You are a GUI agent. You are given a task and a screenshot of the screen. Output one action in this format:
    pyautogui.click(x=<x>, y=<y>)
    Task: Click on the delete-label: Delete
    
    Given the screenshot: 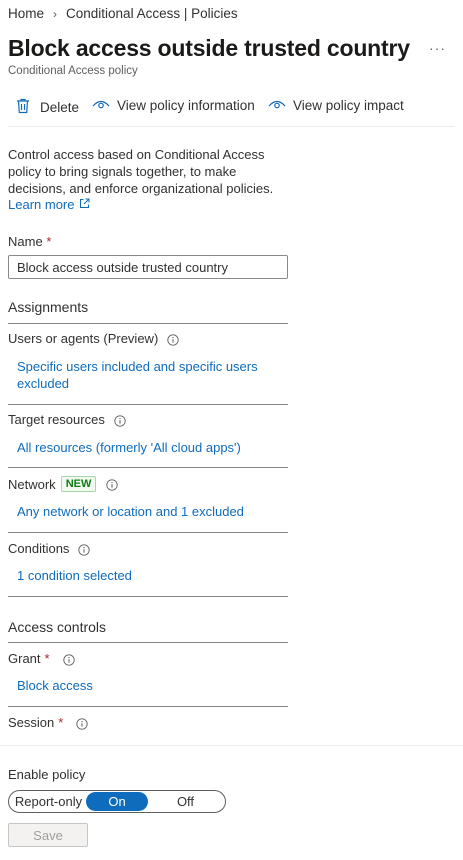 What is the action you would take?
    pyautogui.click(x=60, y=107)
    